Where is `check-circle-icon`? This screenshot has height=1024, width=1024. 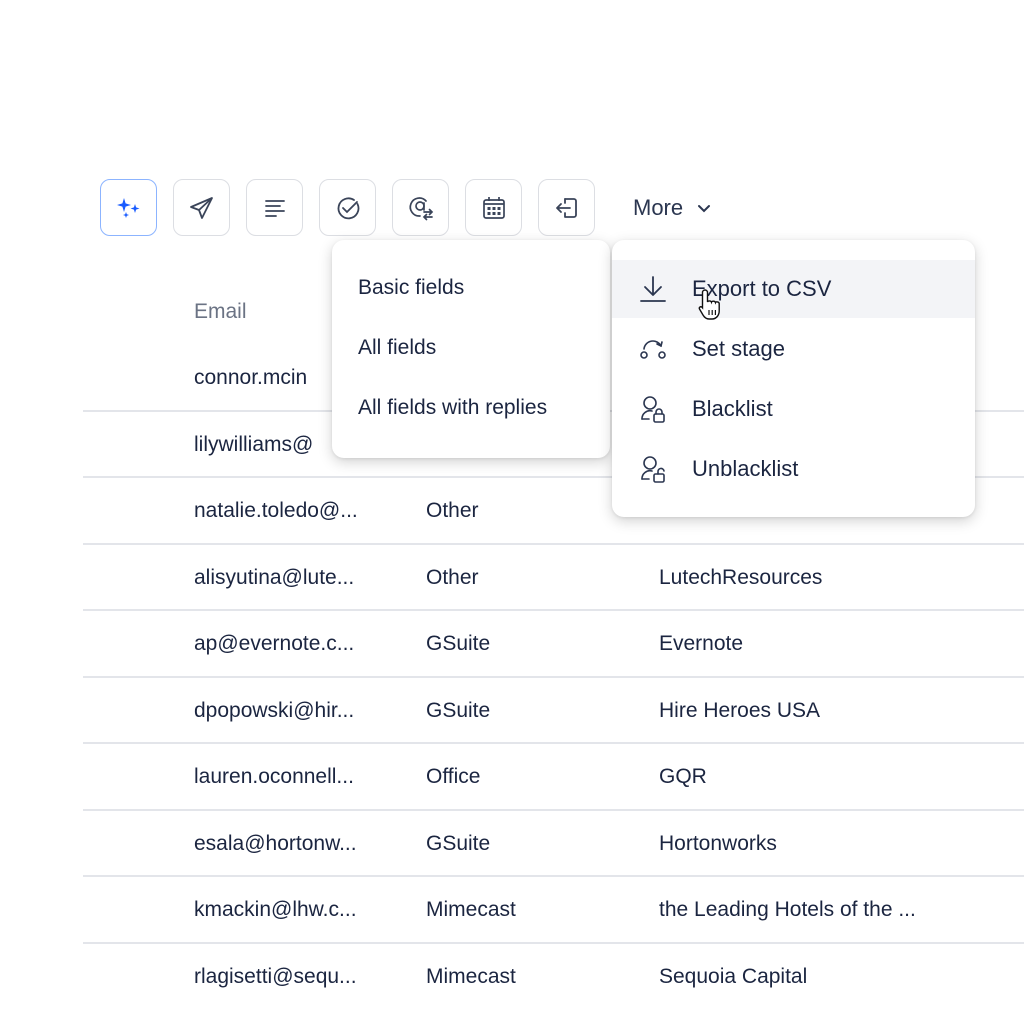
check-circle-icon is located at coordinates (348, 207).